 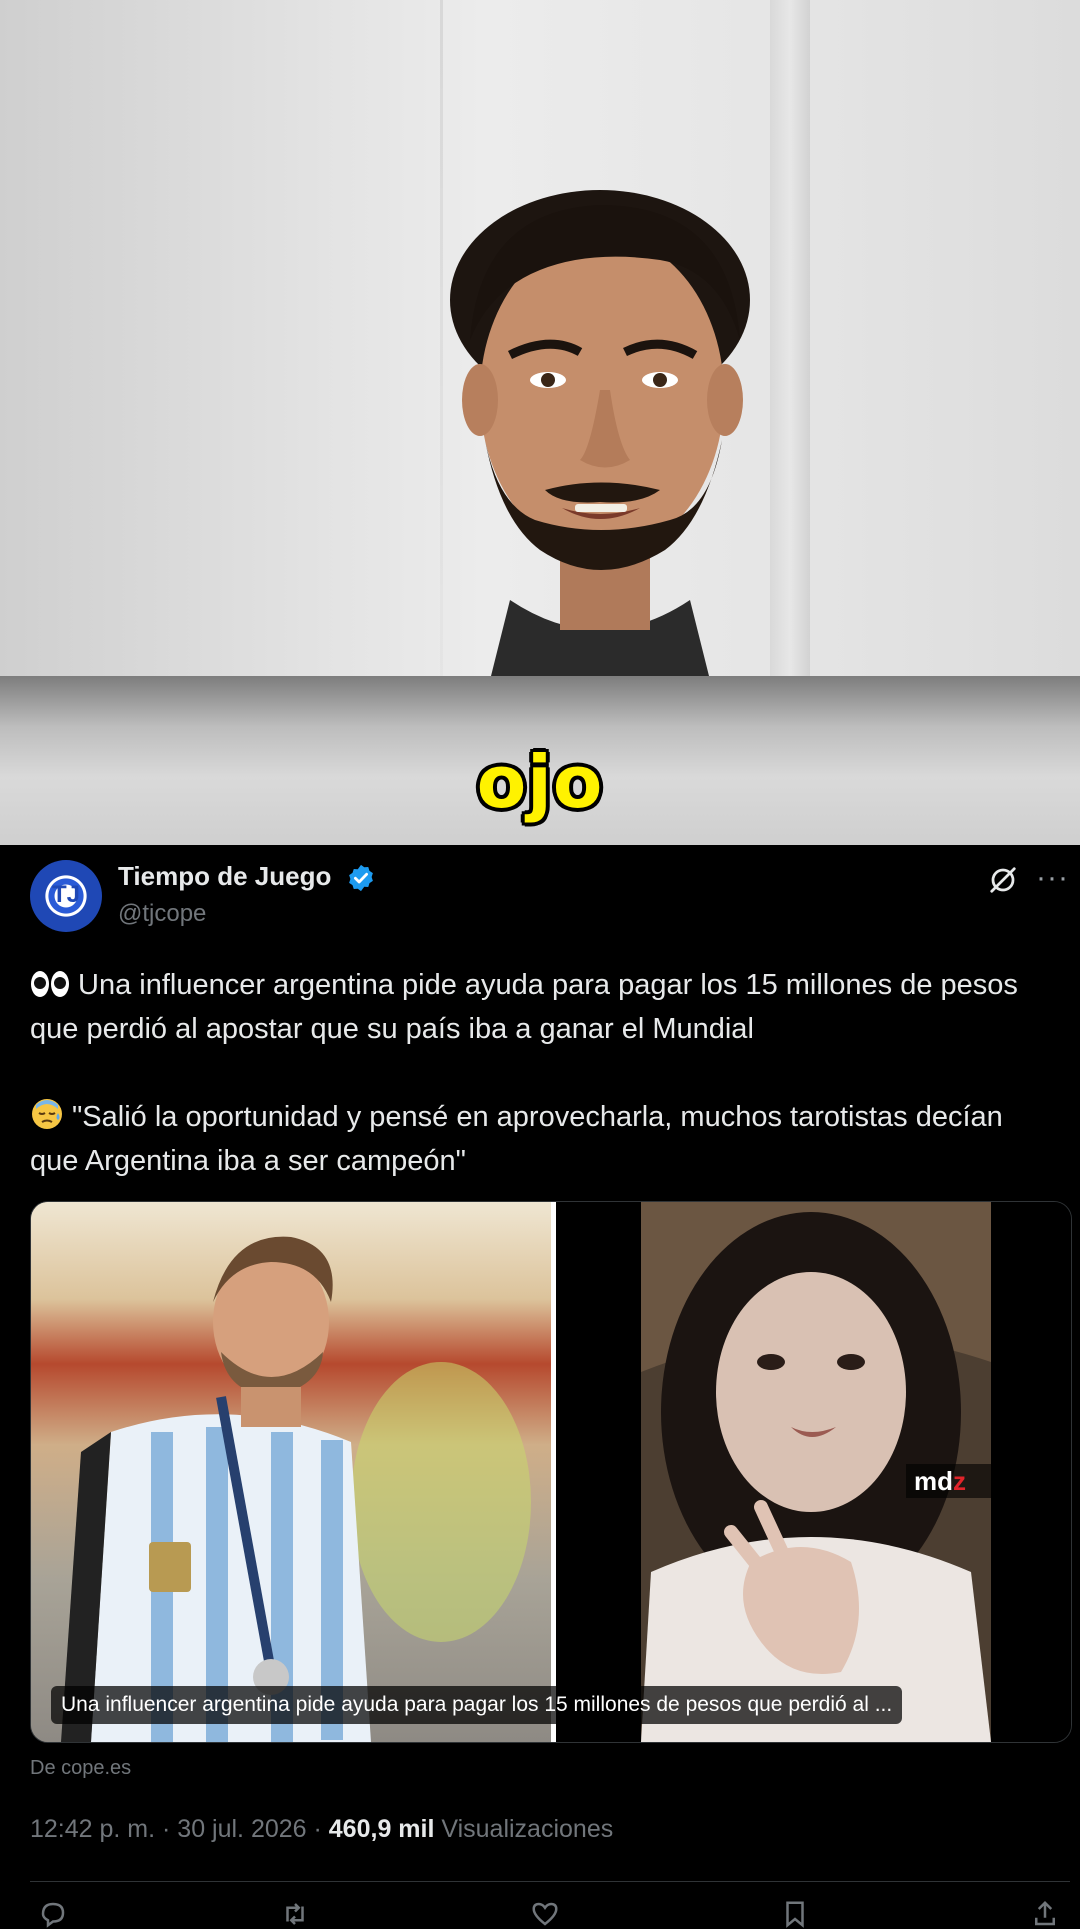 What do you see at coordinates (224, 876) in the screenshot?
I see `author-name: Tiempo de Juego` at bounding box center [224, 876].